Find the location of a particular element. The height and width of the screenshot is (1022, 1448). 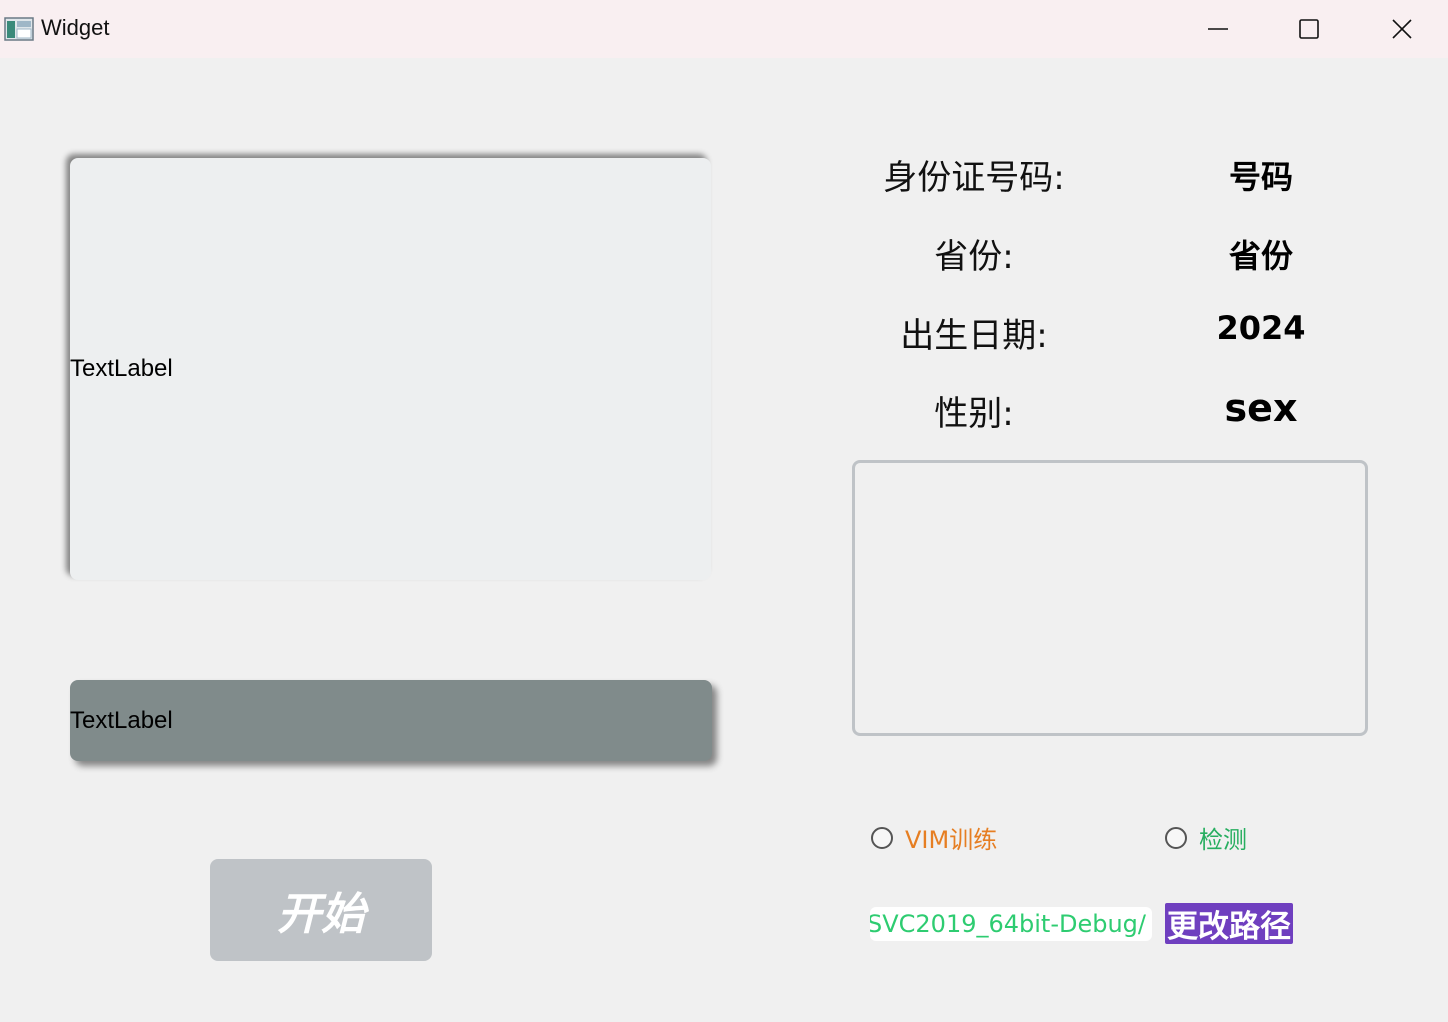

window-title: Widget is located at coordinates (75, 27).